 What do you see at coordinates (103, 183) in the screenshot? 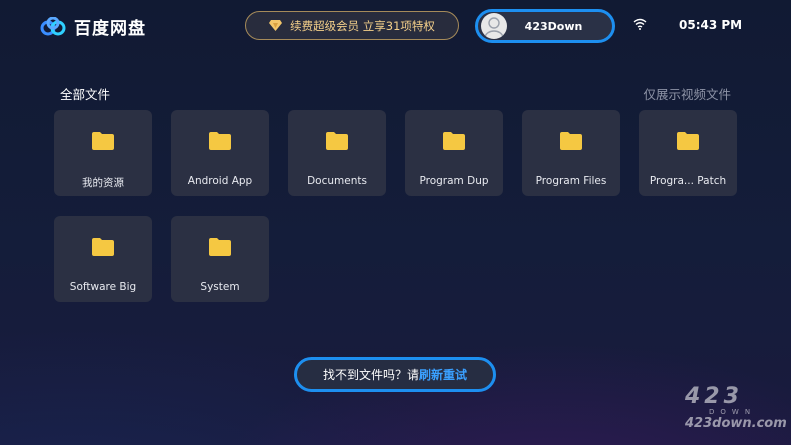
I see `folder-label: 我的资源` at bounding box center [103, 183].